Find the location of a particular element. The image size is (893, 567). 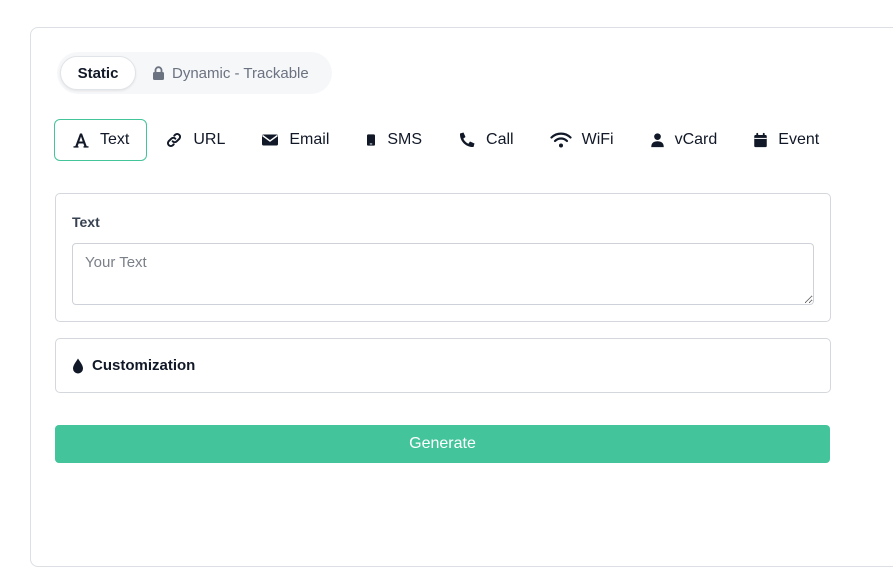

generate-button: Generate is located at coordinates (442, 444).